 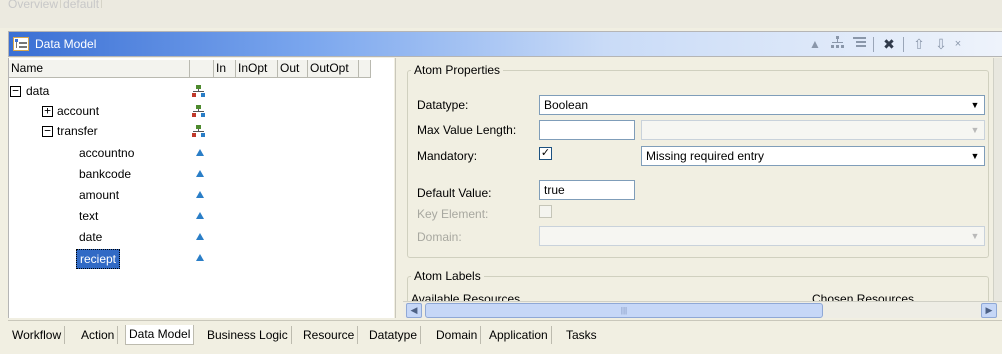 I want to click on up-triangle-icon: ▲, so click(x=815, y=44).